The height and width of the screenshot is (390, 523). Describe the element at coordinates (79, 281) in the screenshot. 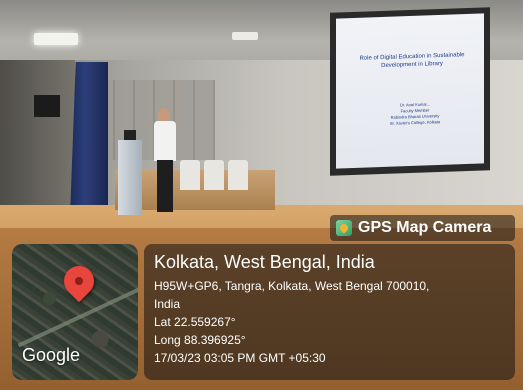

I see `location-pin-icon` at that location.